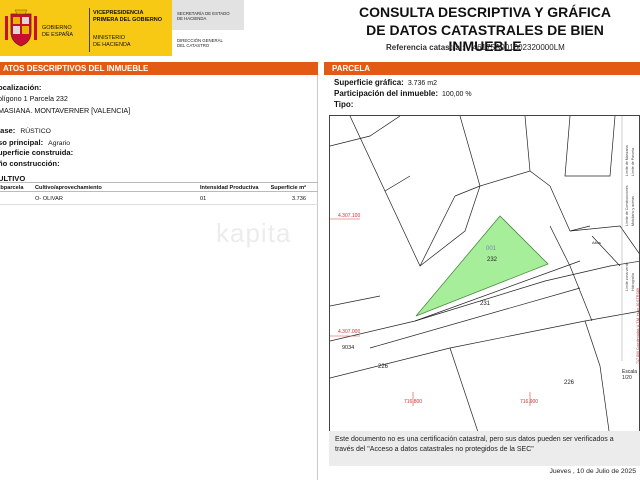 The height and width of the screenshot is (480, 640). I want to click on altos-label: Altos, so click(596, 242).